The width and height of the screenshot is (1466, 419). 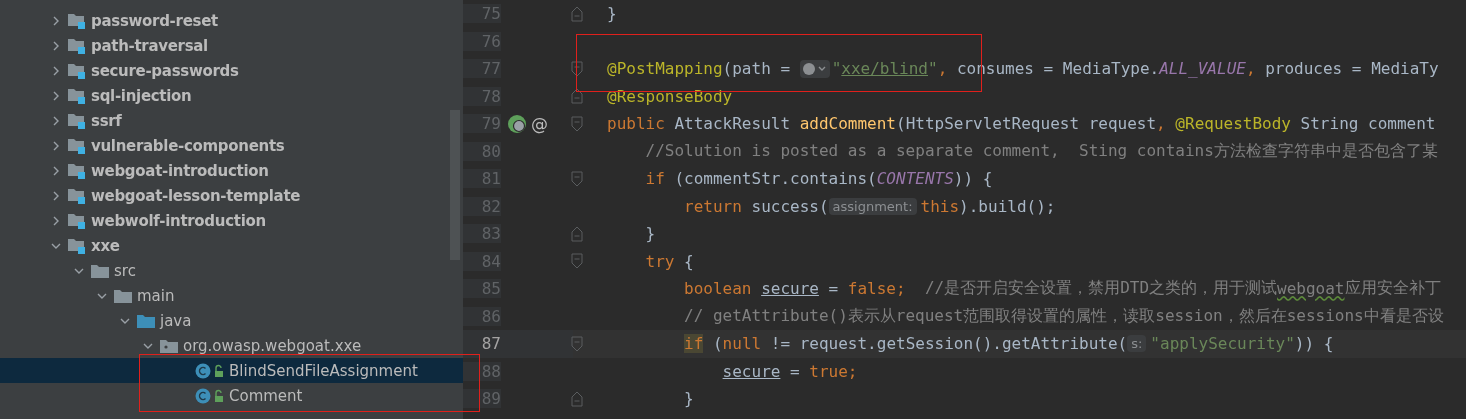 I want to click on tree-item-label: Comment, so click(x=266, y=395).